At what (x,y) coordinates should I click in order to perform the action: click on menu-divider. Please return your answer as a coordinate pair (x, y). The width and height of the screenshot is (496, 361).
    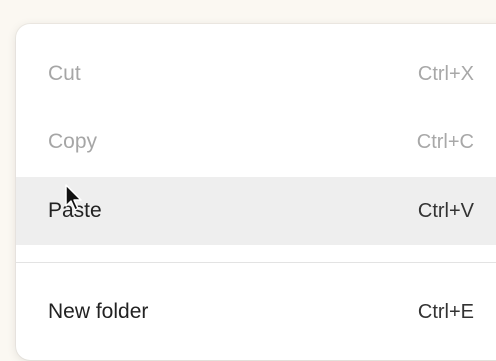
    Looking at the image, I should click on (256, 262).